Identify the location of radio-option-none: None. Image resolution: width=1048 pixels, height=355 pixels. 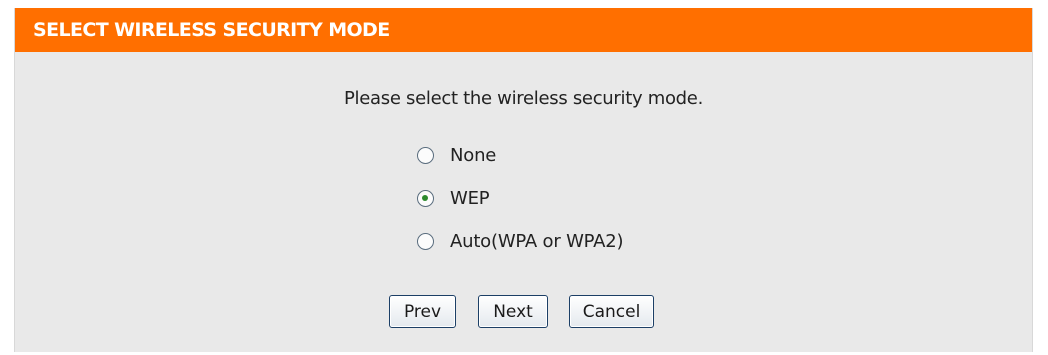
(456, 155).